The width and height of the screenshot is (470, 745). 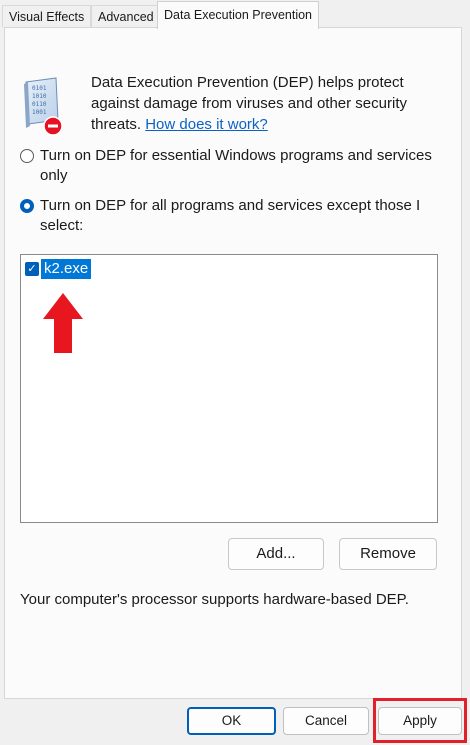 What do you see at coordinates (39, 104) in the screenshot?
I see `svg-text: 0110` at bounding box center [39, 104].